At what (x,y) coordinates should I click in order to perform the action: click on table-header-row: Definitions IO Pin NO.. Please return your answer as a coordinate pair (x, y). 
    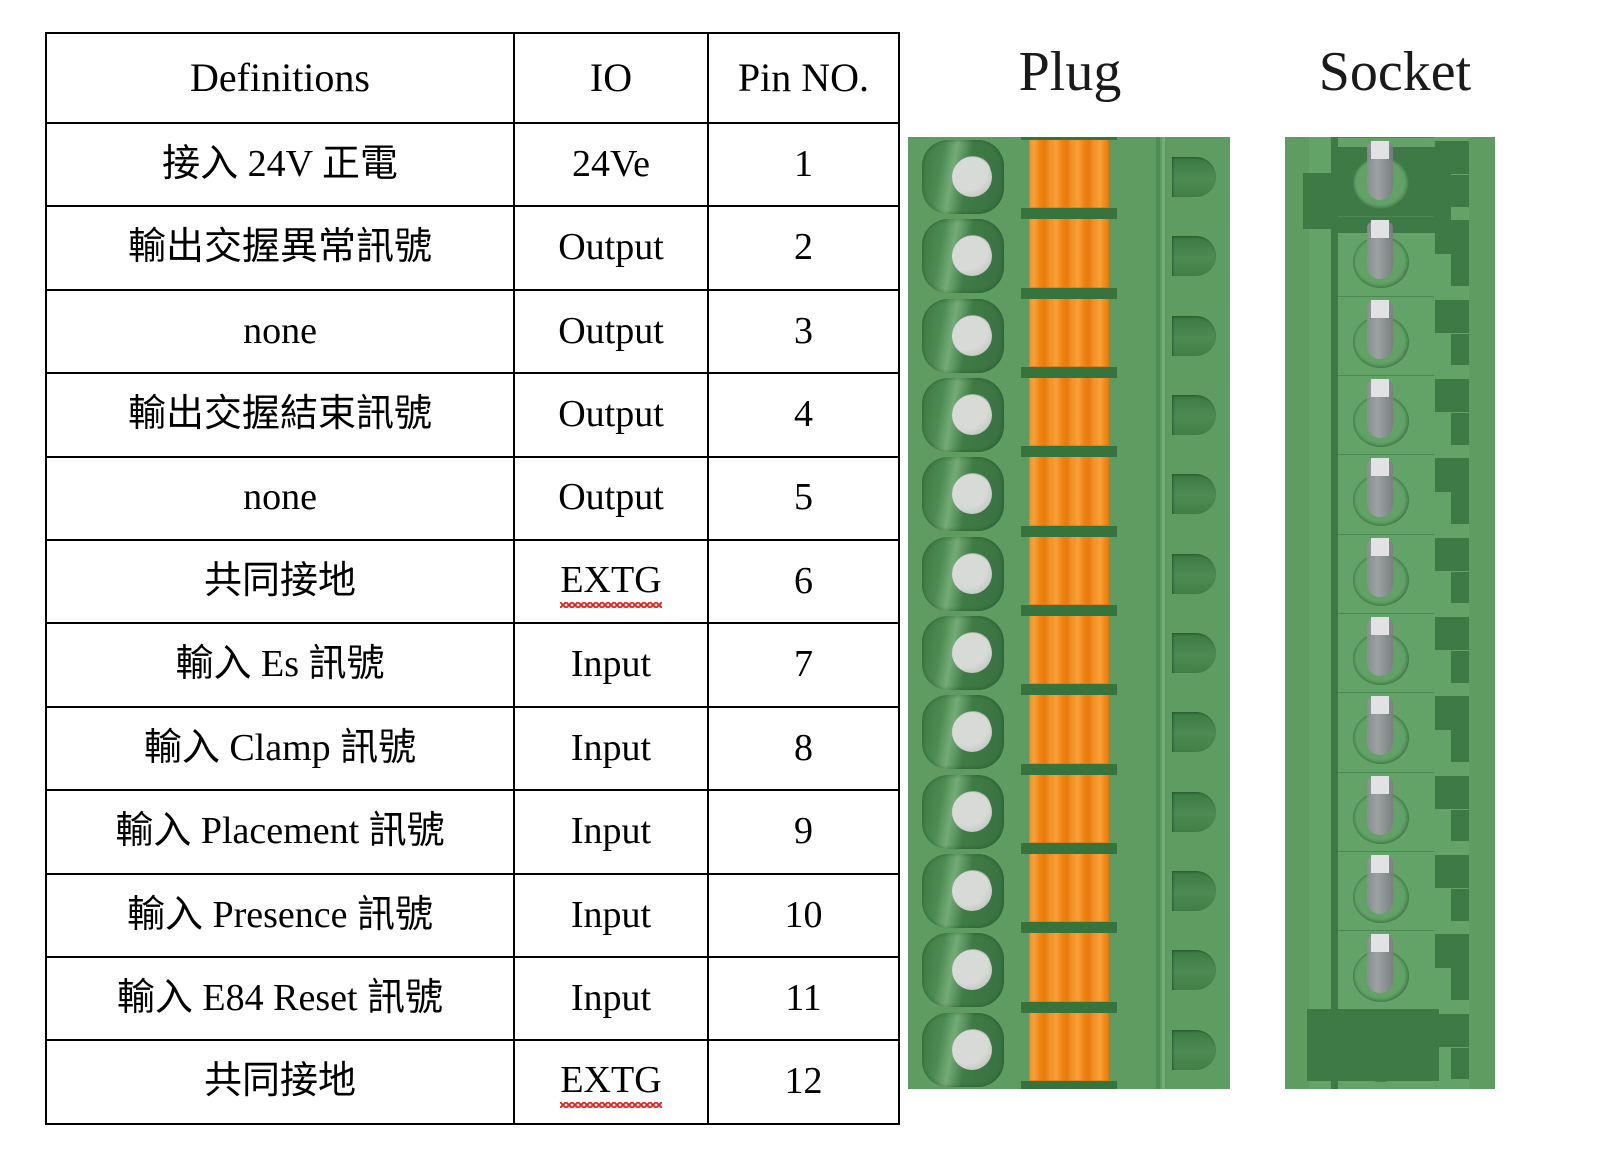
    Looking at the image, I should click on (472, 78).